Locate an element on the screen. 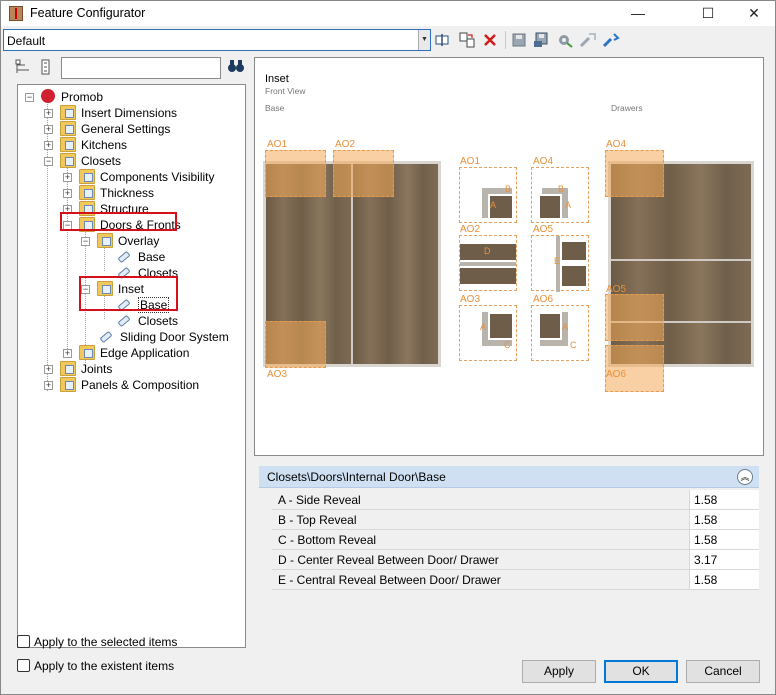  apply-button: Apply is located at coordinates (559, 671).